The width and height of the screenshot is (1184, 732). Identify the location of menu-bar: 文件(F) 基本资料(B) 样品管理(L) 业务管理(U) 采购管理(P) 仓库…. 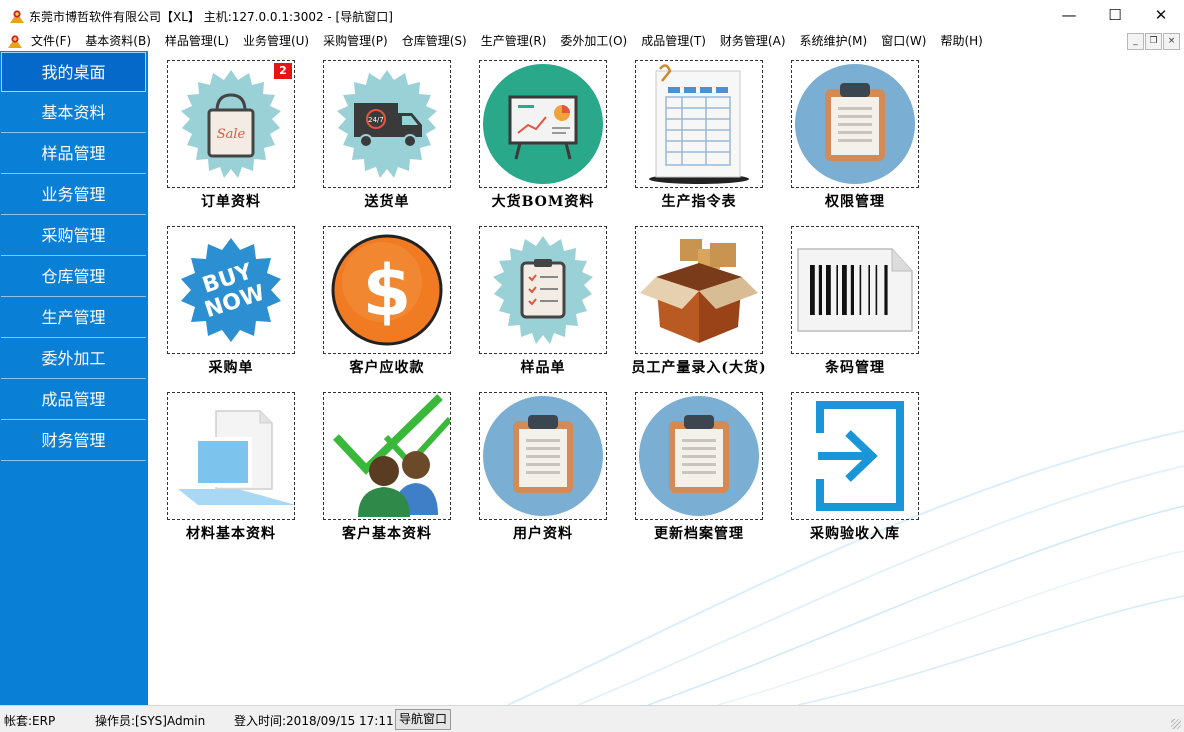
(592, 41).